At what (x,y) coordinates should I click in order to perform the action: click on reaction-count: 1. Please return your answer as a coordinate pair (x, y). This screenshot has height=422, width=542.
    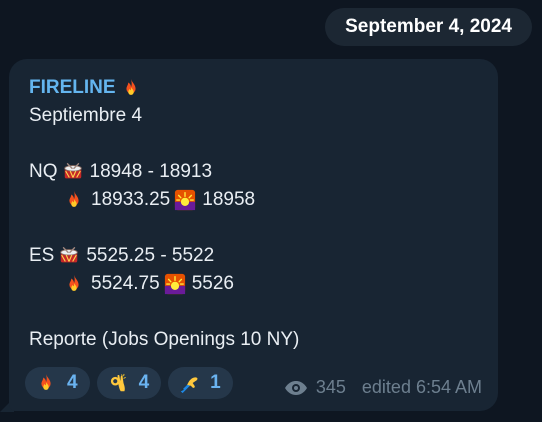
    Looking at the image, I should click on (215, 382).